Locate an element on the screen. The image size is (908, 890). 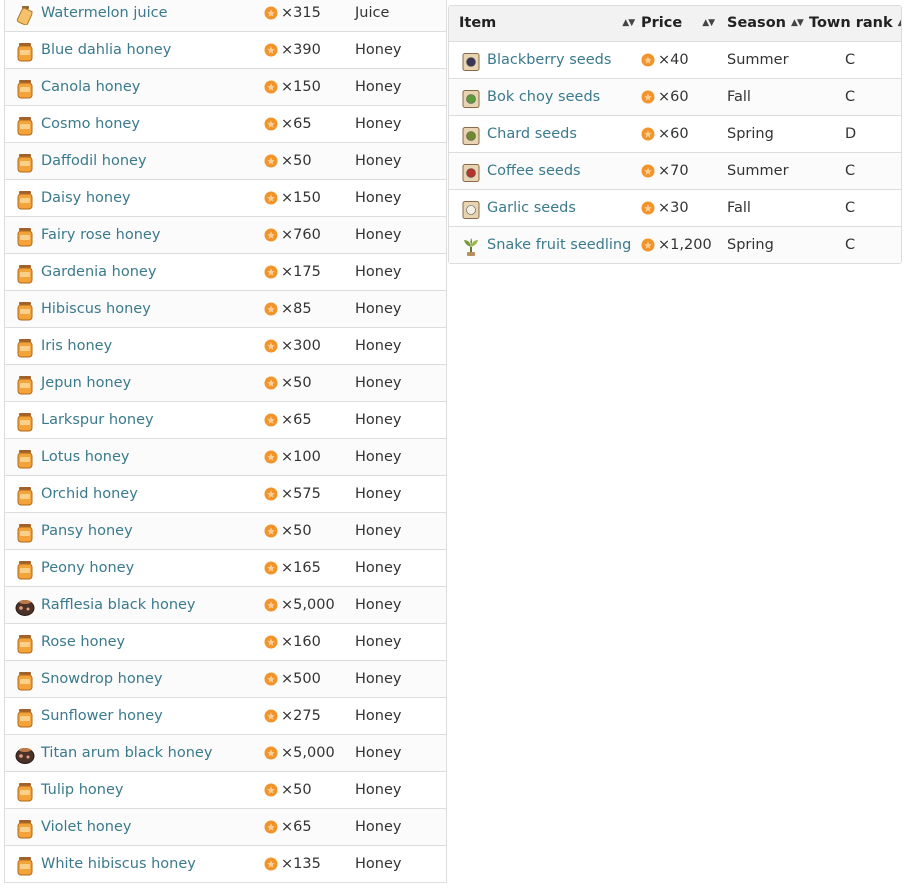
item-cell: Titan arum black honey is located at coordinates (113, 753).